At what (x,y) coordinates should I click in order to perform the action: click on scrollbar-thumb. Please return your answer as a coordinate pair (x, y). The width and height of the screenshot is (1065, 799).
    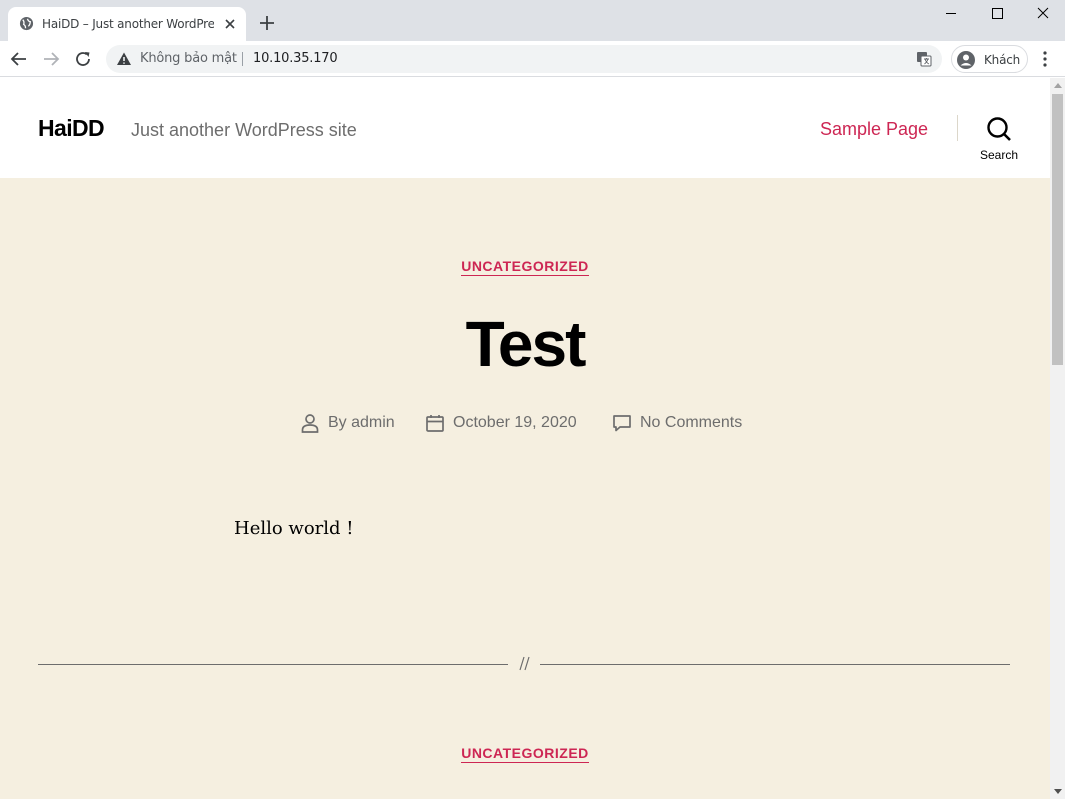
    Looking at the image, I should click on (1057, 229).